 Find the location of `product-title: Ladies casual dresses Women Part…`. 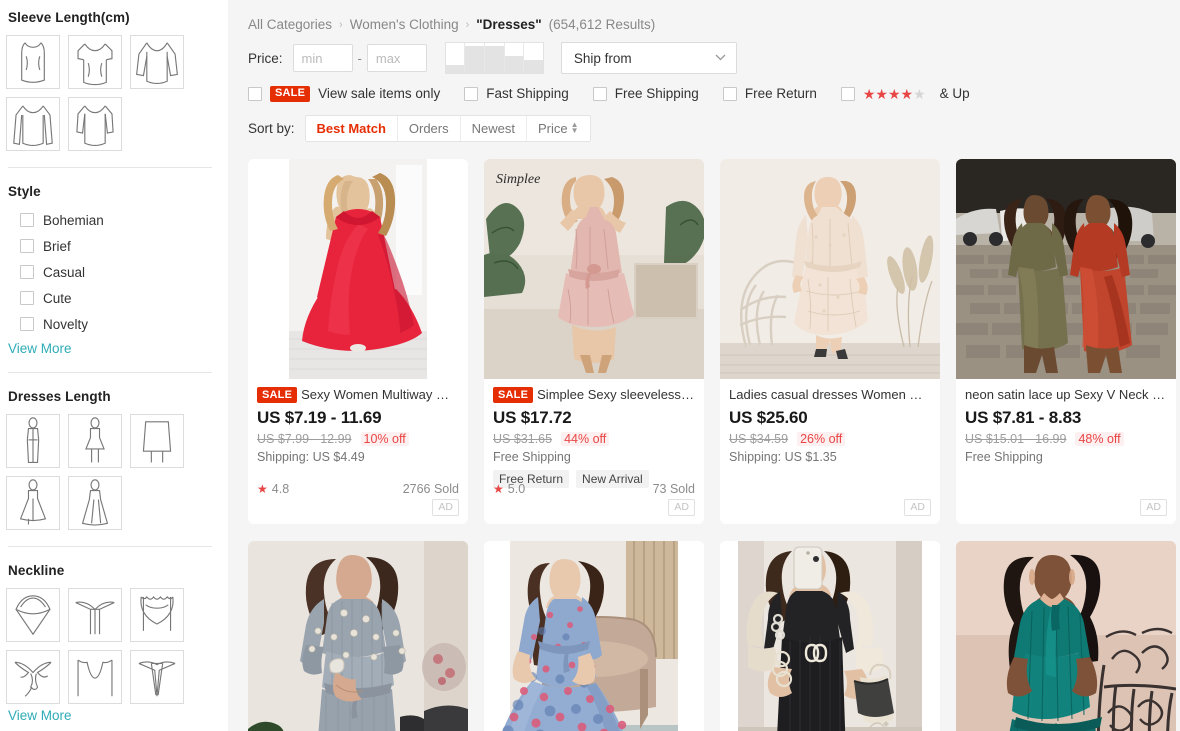

product-title: Ladies casual dresses Women Part… is located at coordinates (830, 394).